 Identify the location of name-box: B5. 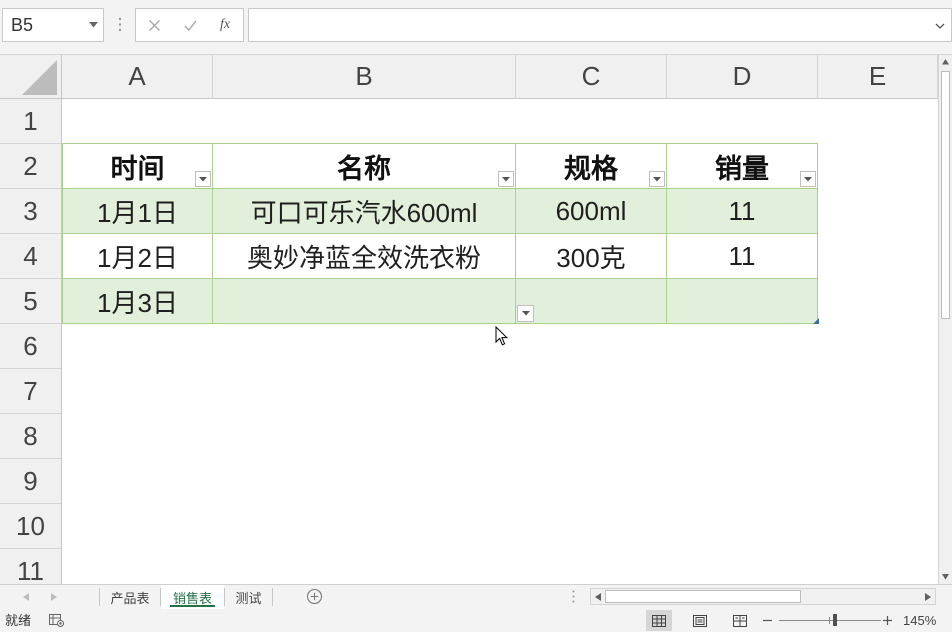
(53, 25).